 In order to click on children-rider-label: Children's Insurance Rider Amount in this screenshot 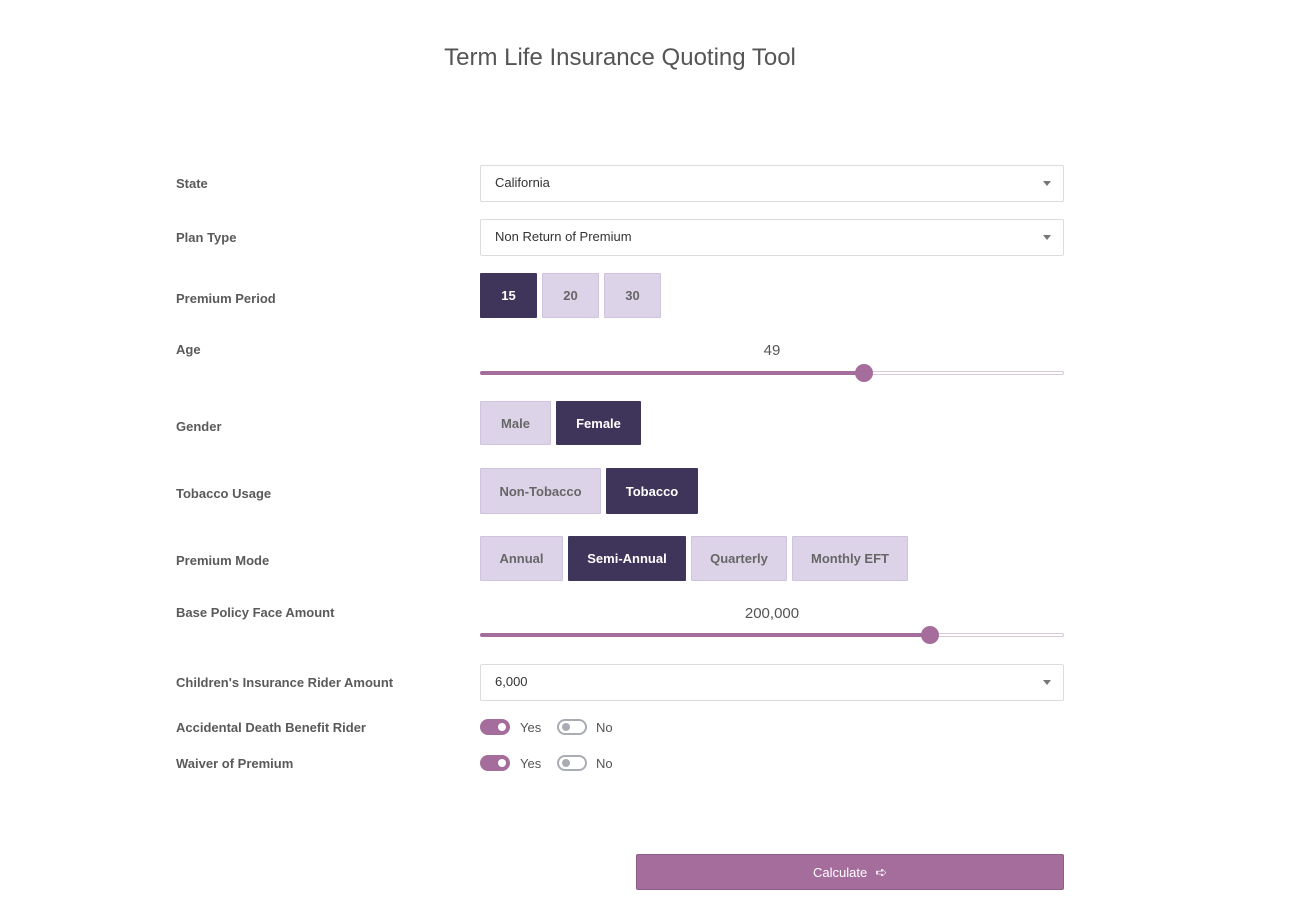, I will do `click(285, 682)`.